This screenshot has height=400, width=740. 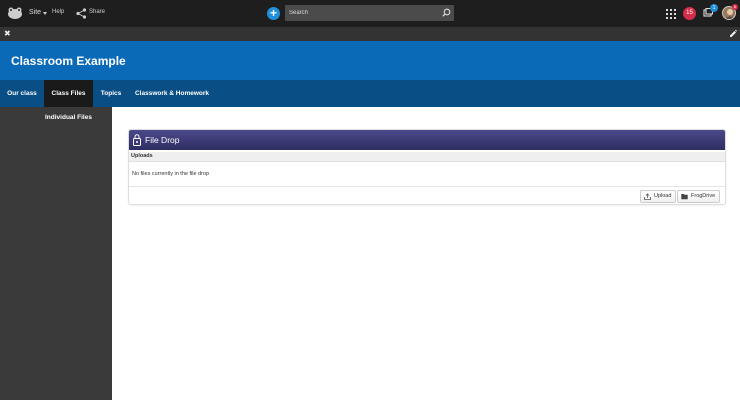 What do you see at coordinates (56, 253) in the screenshot?
I see `sidebar: Individual Files` at bounding box center [56, 253].